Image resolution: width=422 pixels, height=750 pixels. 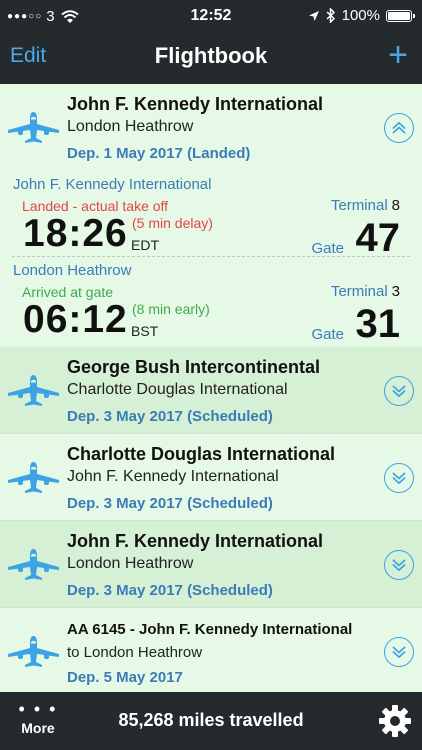 What do you see at coordinates (135, 652) in the screenshot?
I see `flight-destination: to London Heathrow` at bounding box center [135, 652].